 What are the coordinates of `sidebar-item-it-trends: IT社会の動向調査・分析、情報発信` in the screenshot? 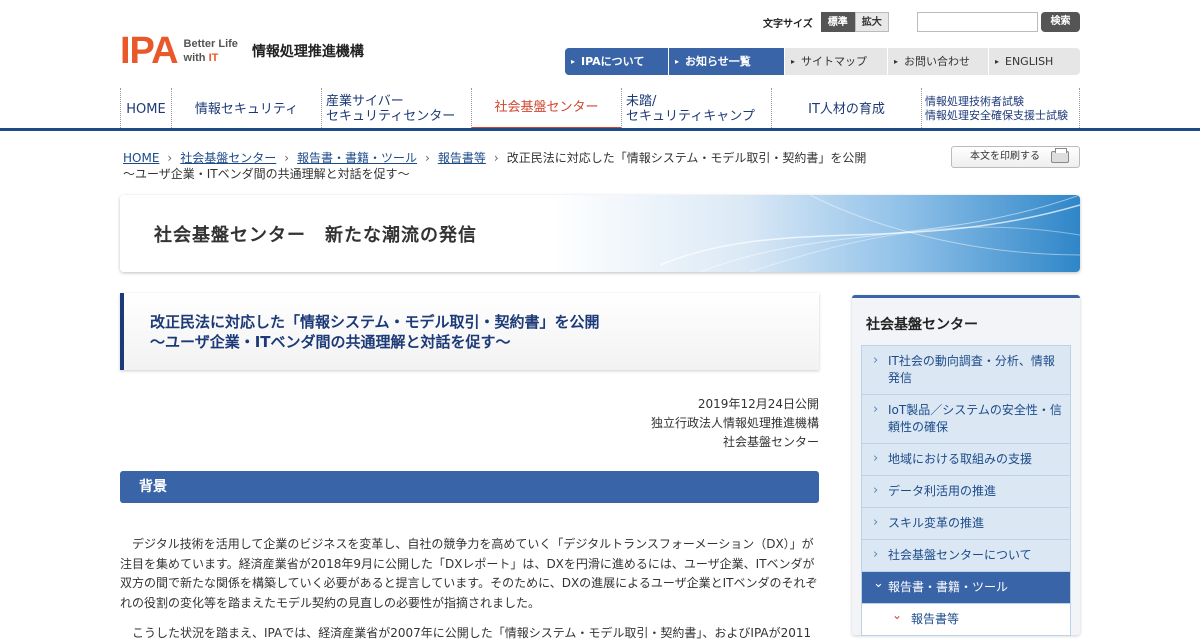 It's located at (966, 370).